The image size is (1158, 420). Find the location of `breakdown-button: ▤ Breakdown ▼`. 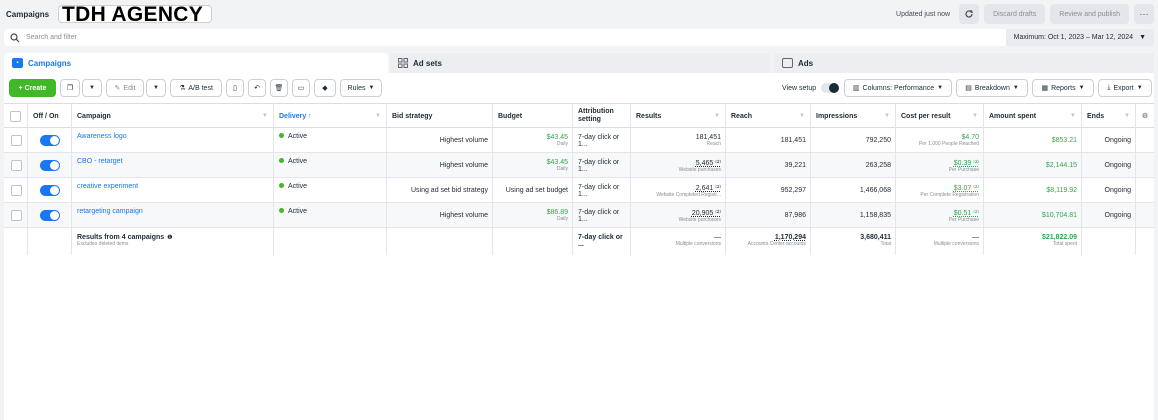

breakdown-button: ▤ Breakdown ▼ is located at coordinates (992, 88).